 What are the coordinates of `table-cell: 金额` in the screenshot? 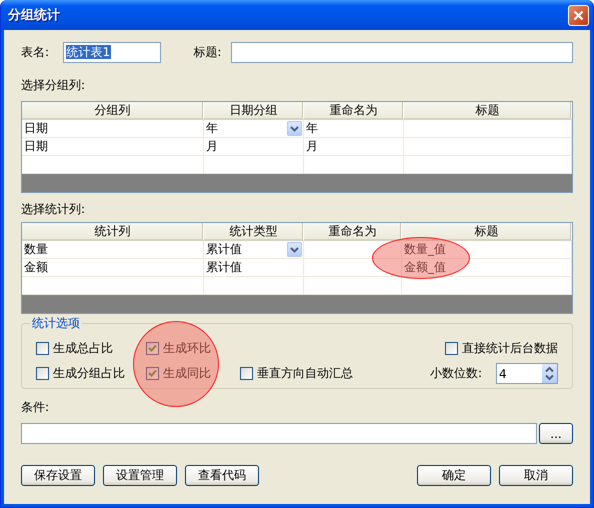 It's located at (113, 268).